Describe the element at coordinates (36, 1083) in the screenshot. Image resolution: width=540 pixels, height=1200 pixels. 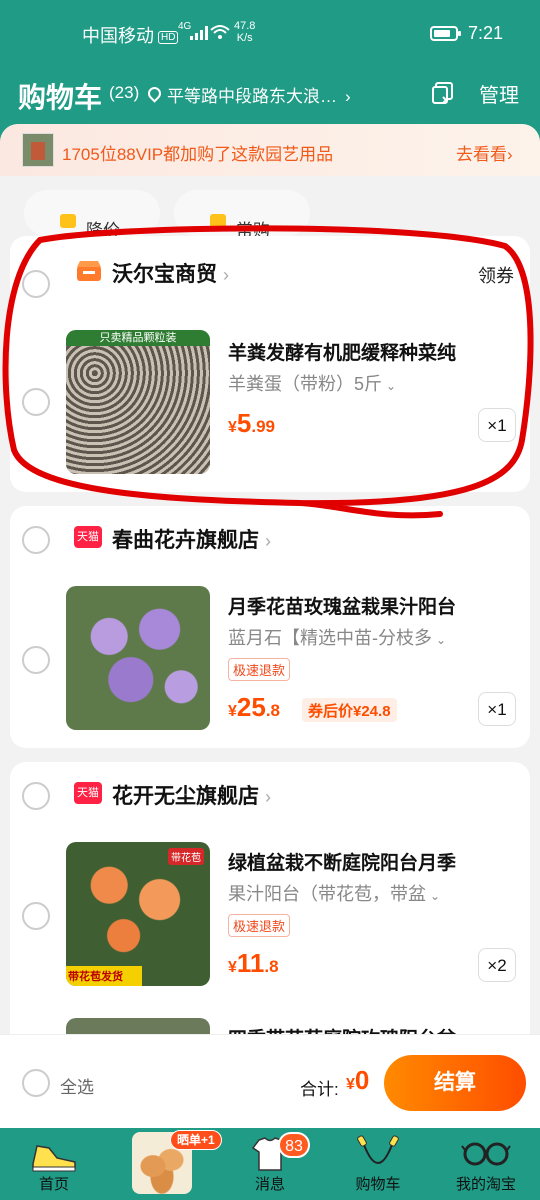
I see `select-all-checkbox` at that location.